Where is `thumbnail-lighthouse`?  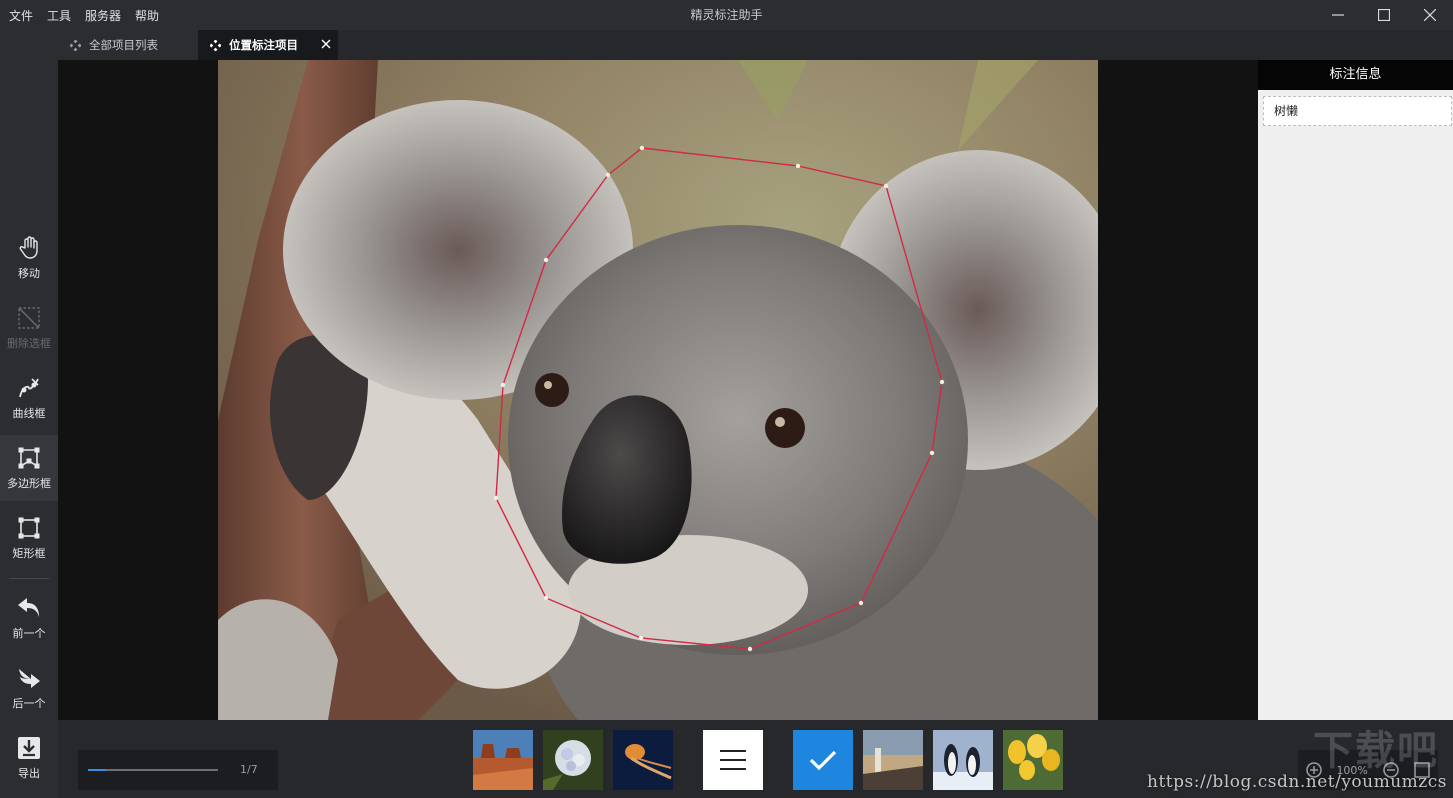 thumbnail-lighthouse is located at coordinates (893, 760).